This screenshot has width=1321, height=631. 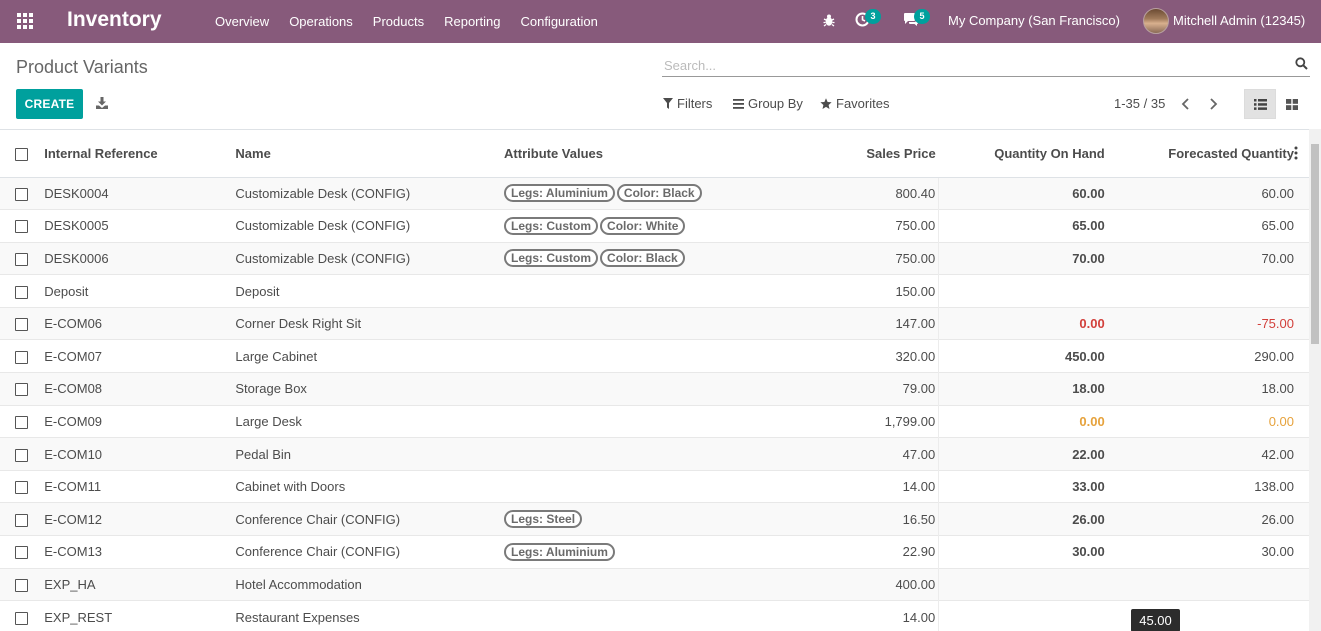 What do you see at coordinates (1239, 20) in the screenshot?
I see `user-menu: Mitchell Admin (12345)` at bounding box center [1239, 20].